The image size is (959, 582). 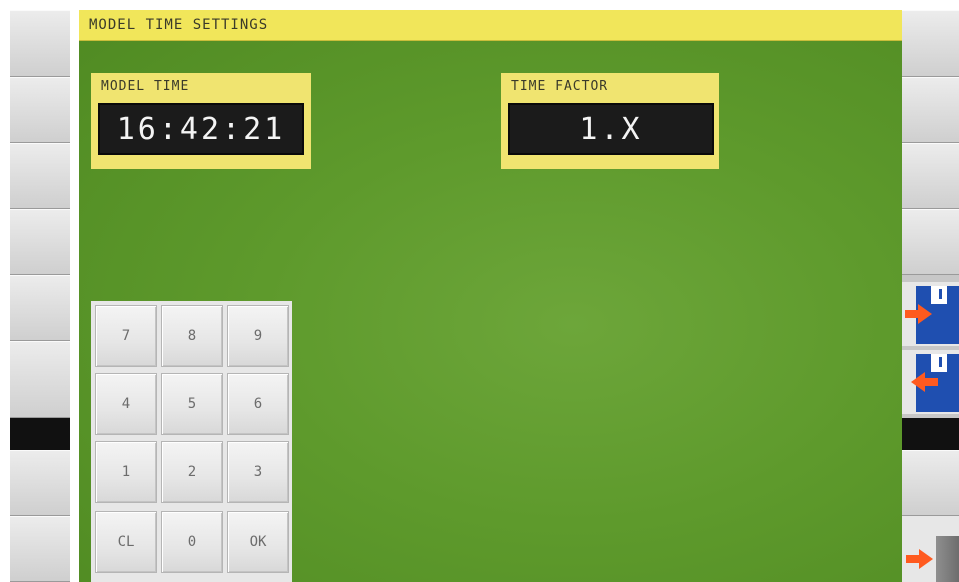 I want to click on load-button, so click(x=930, y=382).